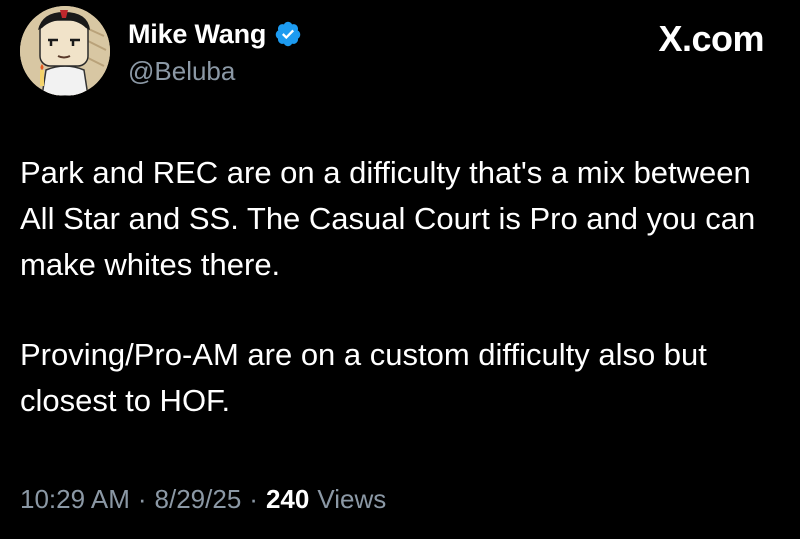 This screenshot has height=539, width=800. I want to click on author-handle: @Beluba, so click(181, 71).